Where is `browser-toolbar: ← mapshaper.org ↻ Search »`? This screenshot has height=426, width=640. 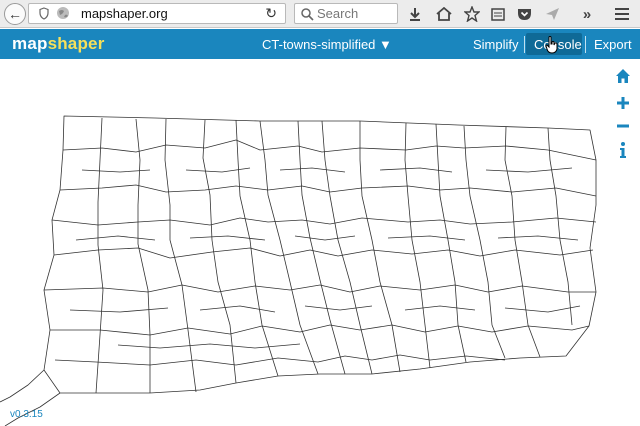 browser-toolbar: ← mapshaper.org ↻ Search » is located at coordinates (320, 14).